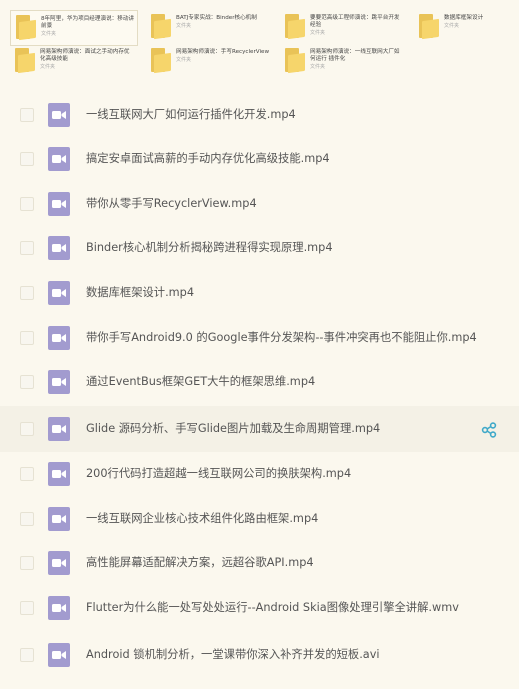  Describe the element at coordinates (210, 62) in the screenshot. I see `folder-item: 网易架构师演说：手写RecyclerView 文件夹` at that location.